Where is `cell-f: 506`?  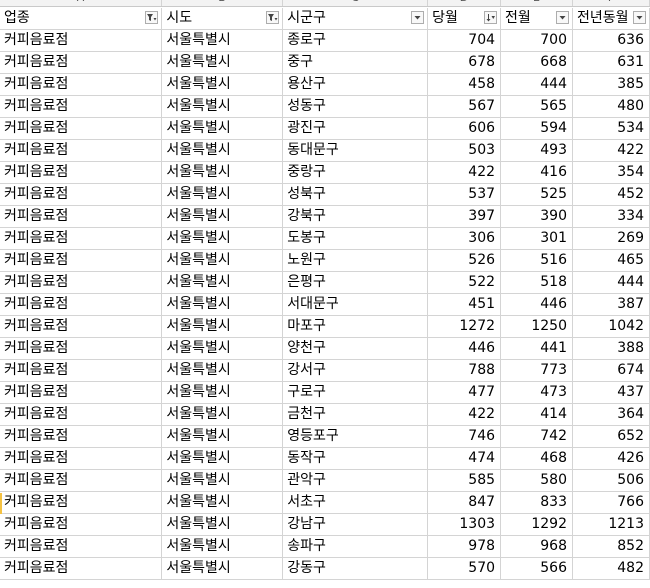
cell-f: 506 is located at coordinates (611, 480).